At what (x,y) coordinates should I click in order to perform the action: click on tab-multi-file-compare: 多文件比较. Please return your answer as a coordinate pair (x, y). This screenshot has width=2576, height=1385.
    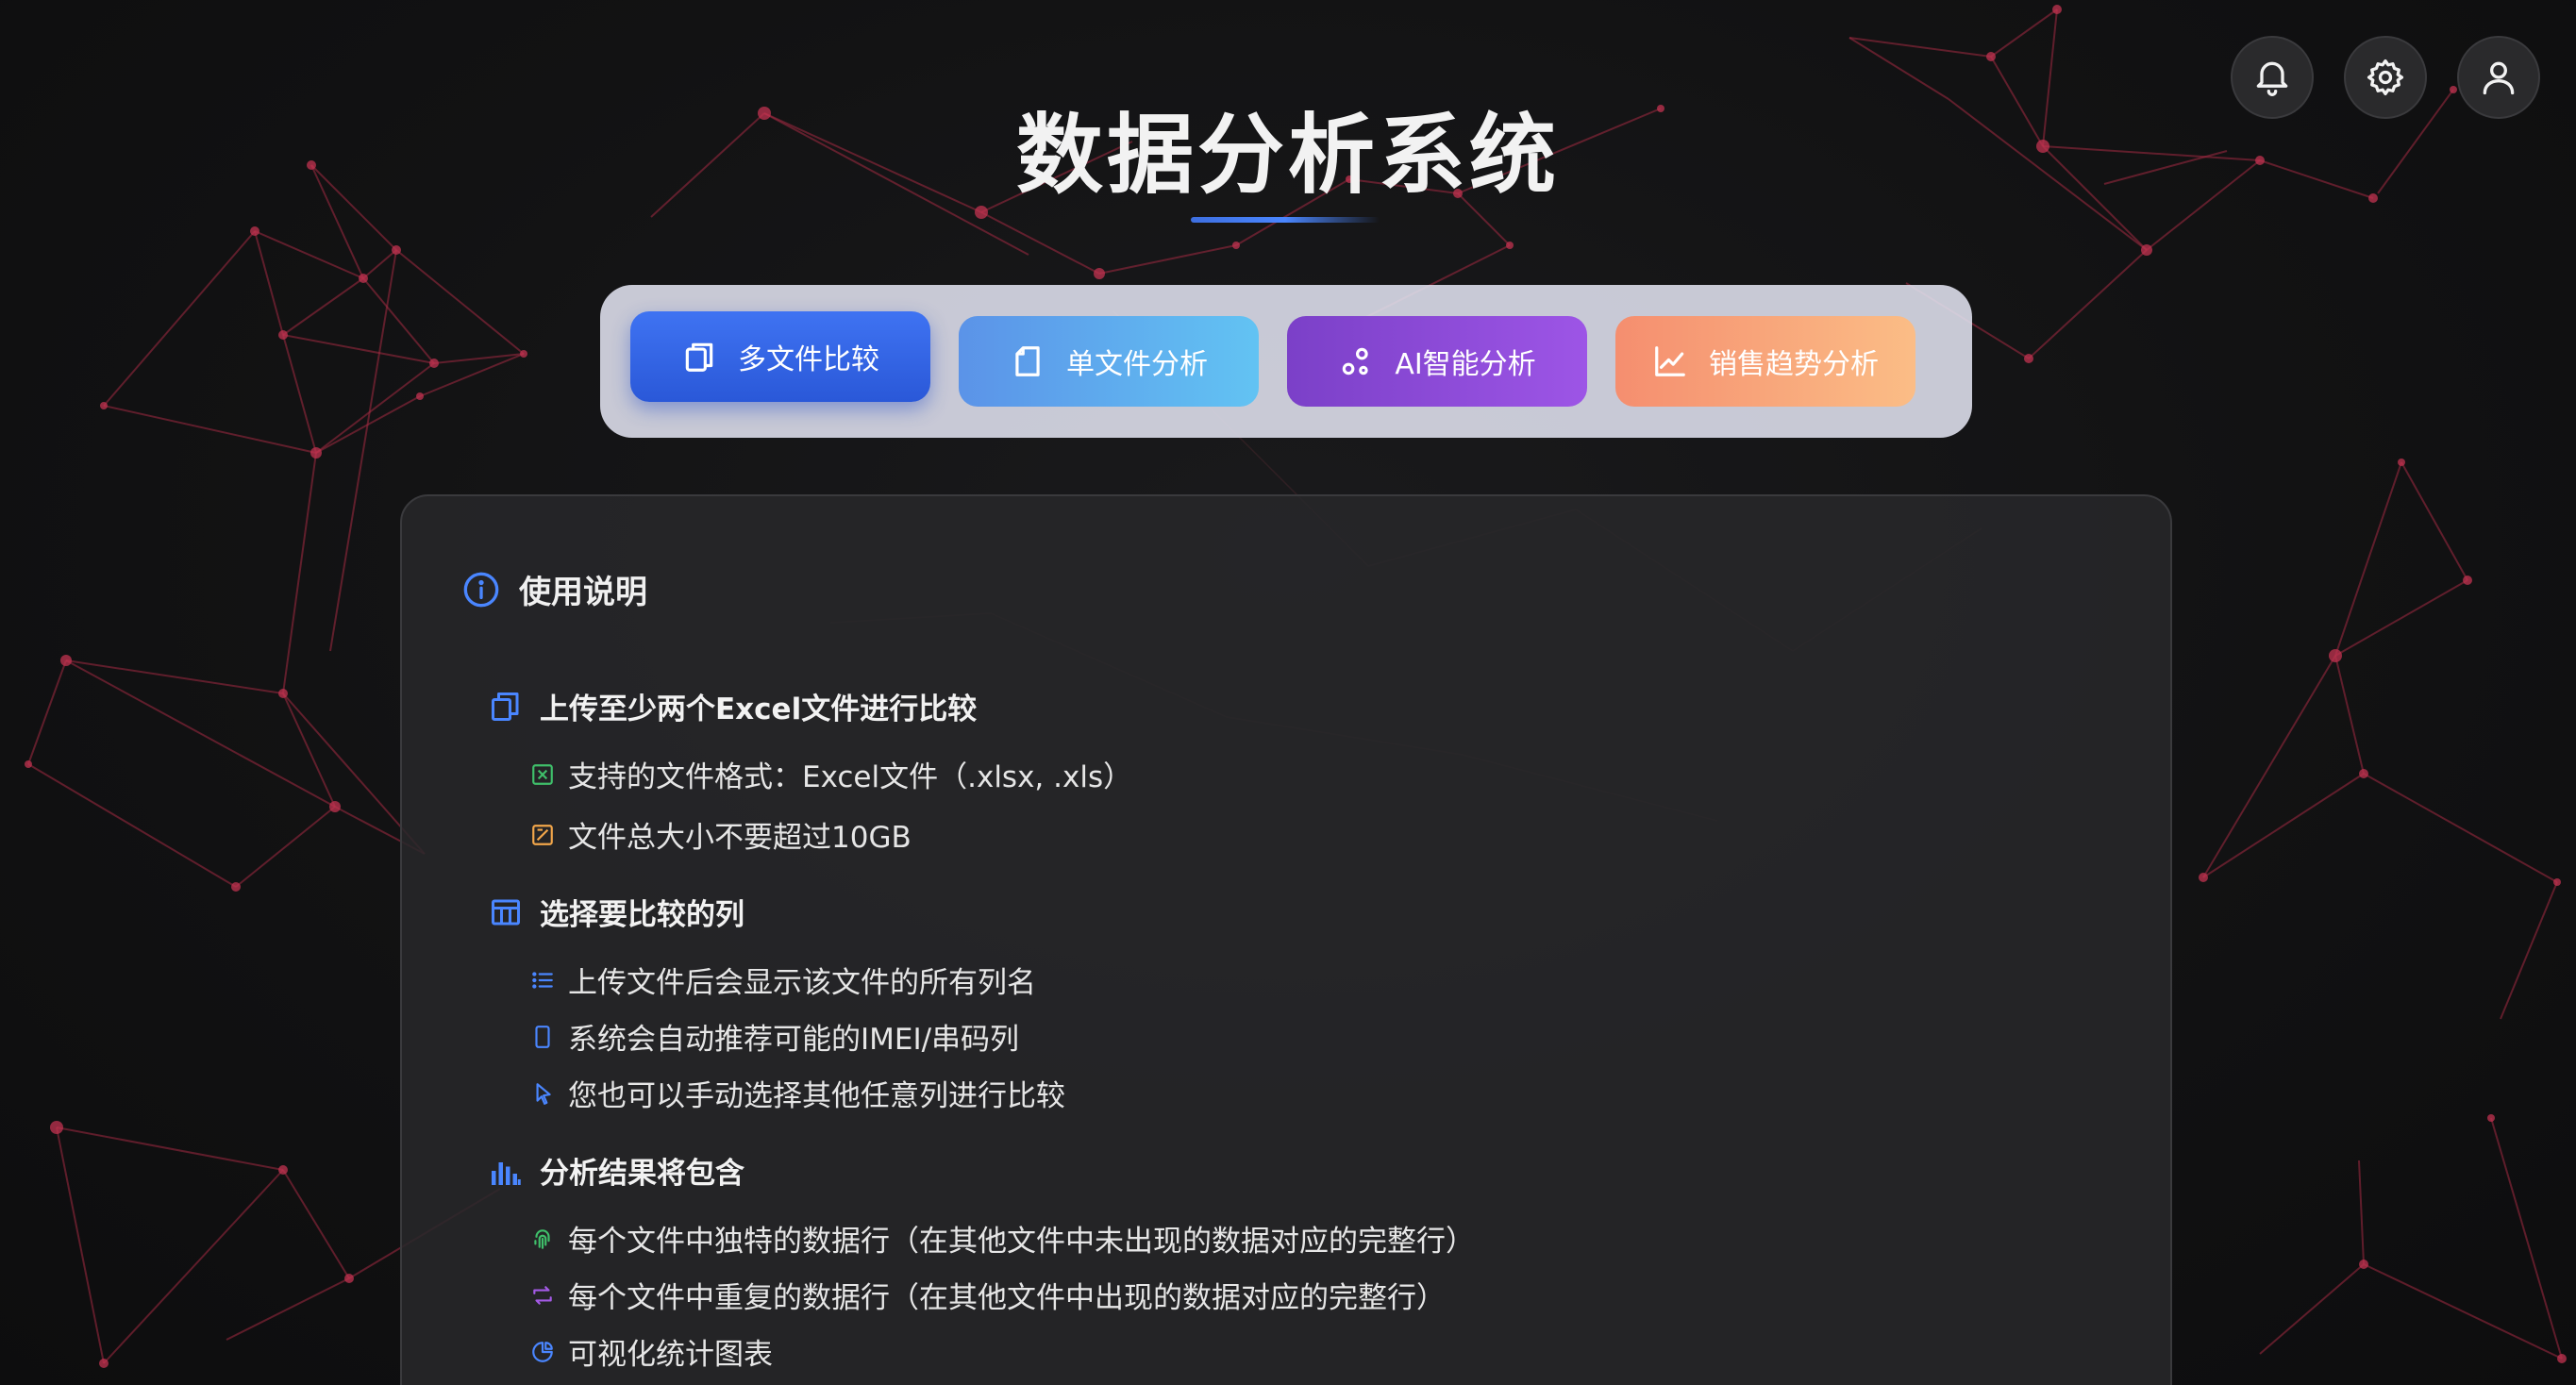
    Looking at the image, I should click on (780, 356).